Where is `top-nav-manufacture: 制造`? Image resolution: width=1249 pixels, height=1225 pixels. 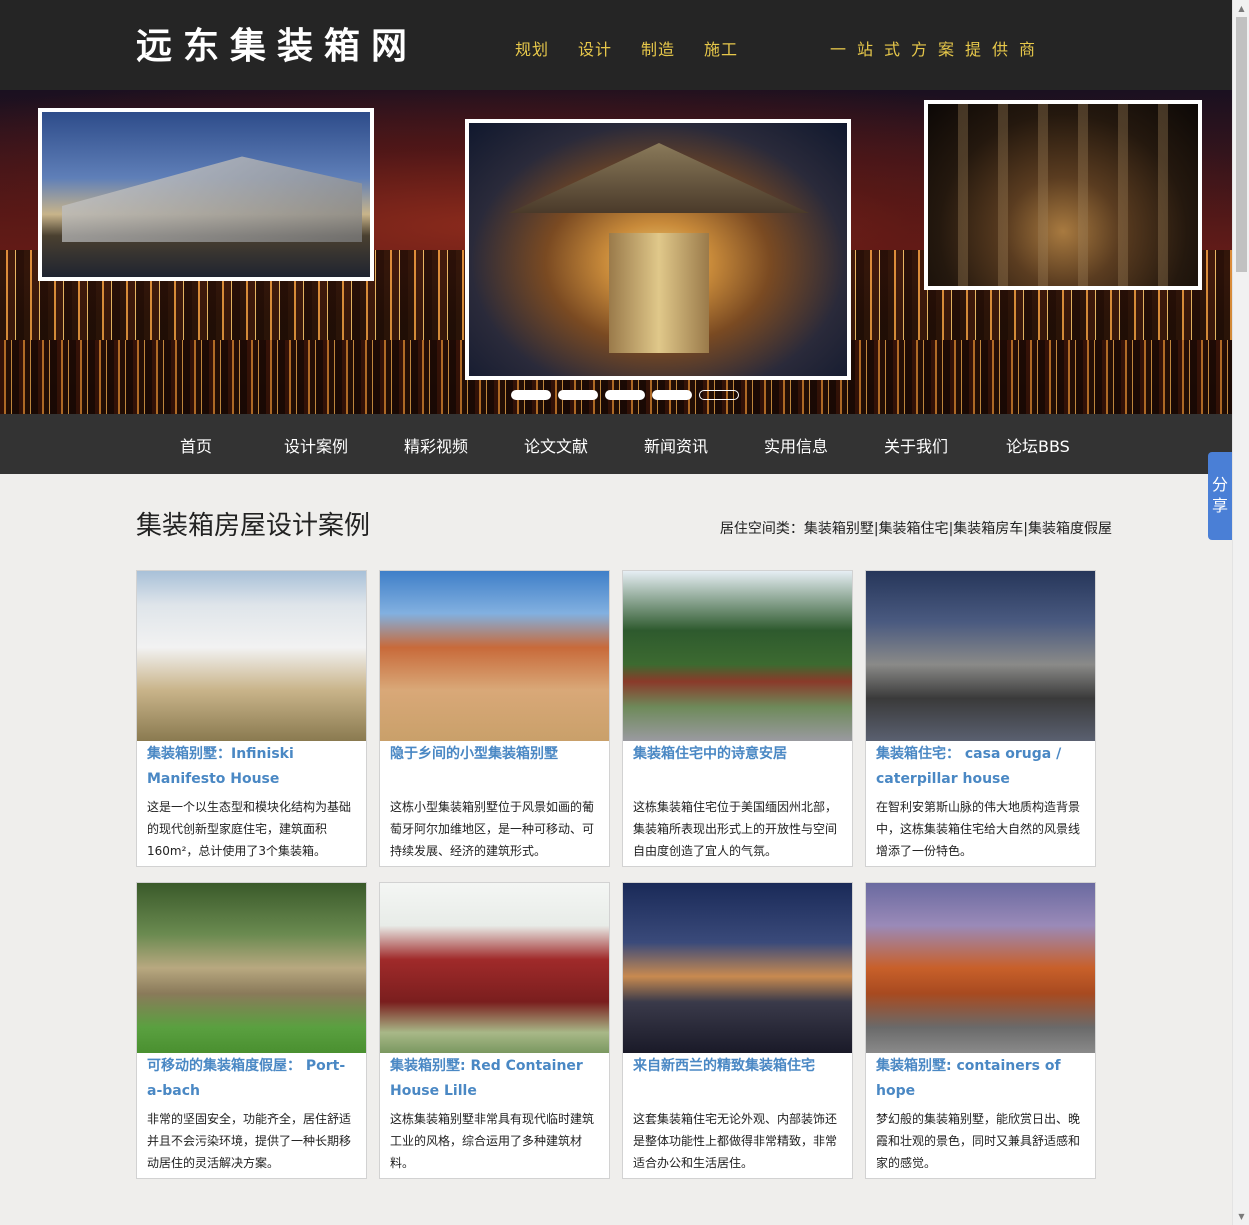
top-nav-manufacture: 制造 is located at coordinates (658, 48).